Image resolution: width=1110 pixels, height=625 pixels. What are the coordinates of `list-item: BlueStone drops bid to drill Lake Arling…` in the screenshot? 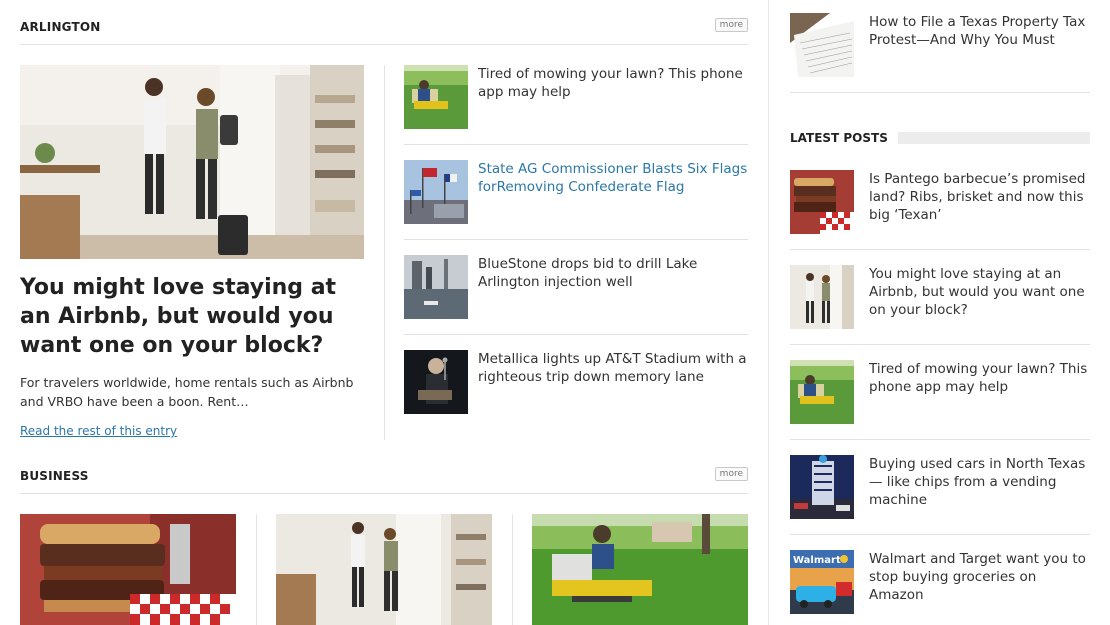 It's located at (576, 287).